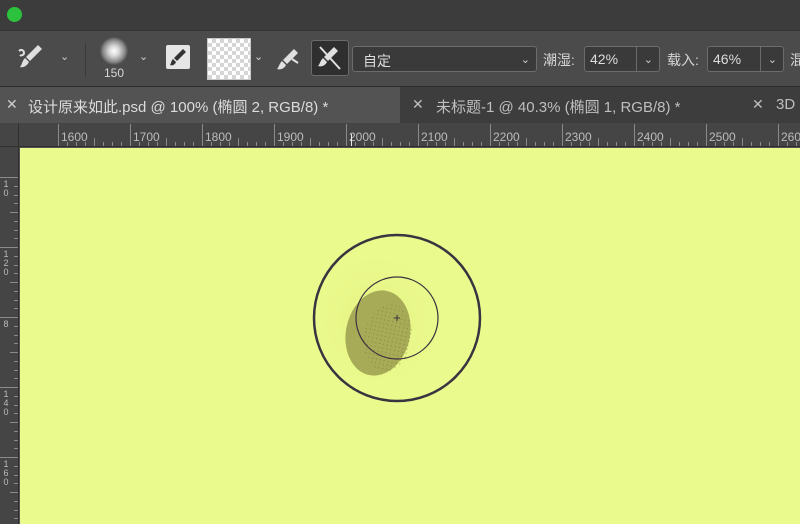 Image resolution: width=800 pixels, height=524 pixels. I want to click on tab-document-3: ✕ 3D, so click(773, 105).